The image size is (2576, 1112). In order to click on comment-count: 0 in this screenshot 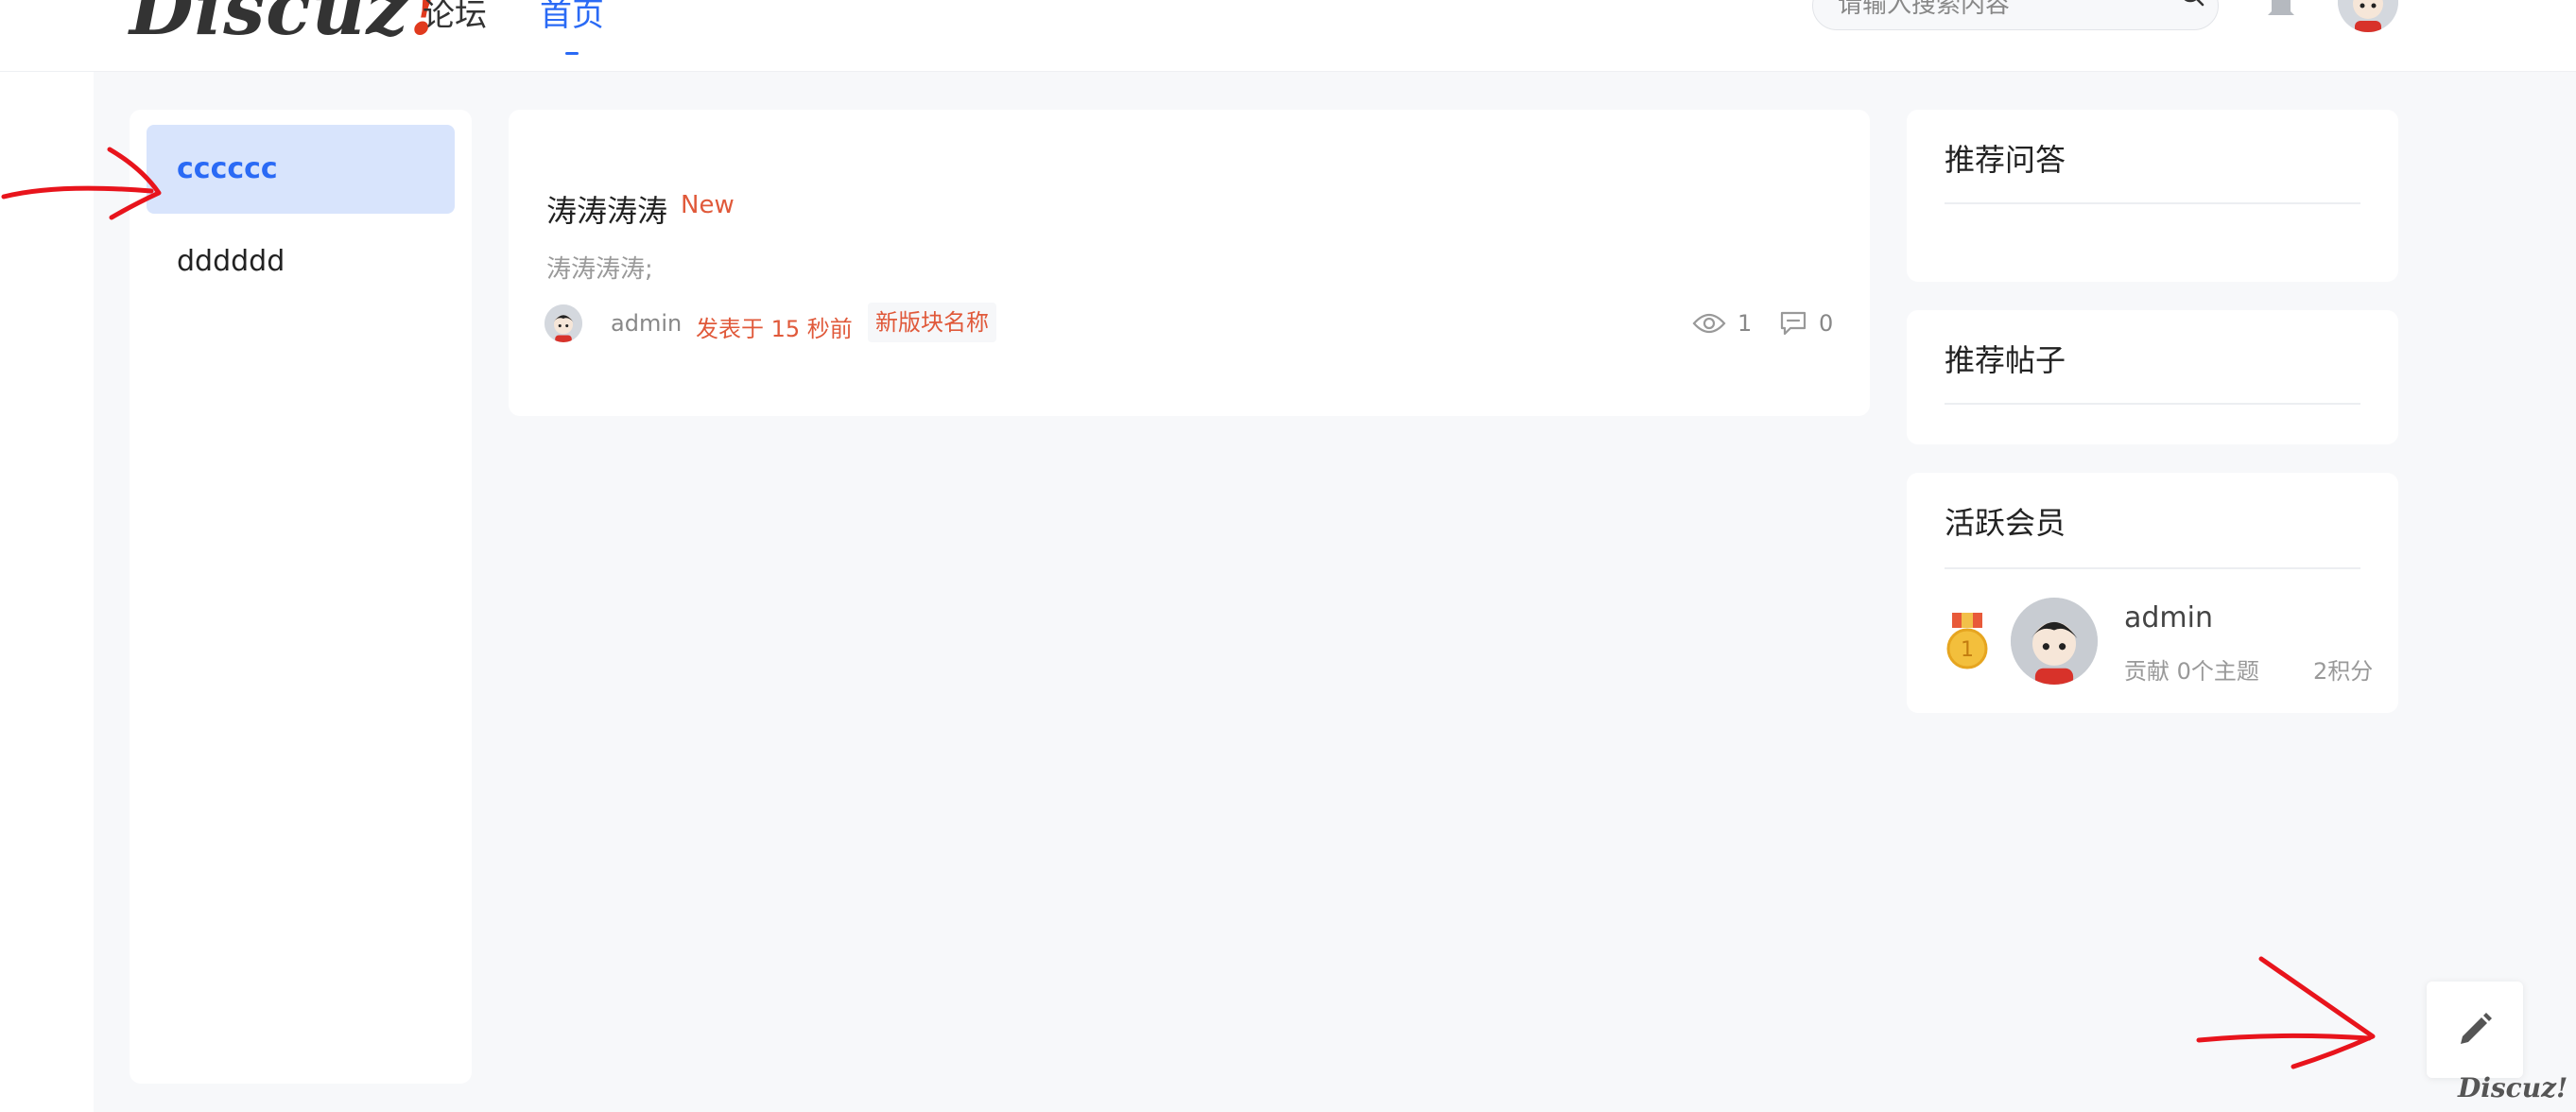, I will do `click(1826, 323)`.